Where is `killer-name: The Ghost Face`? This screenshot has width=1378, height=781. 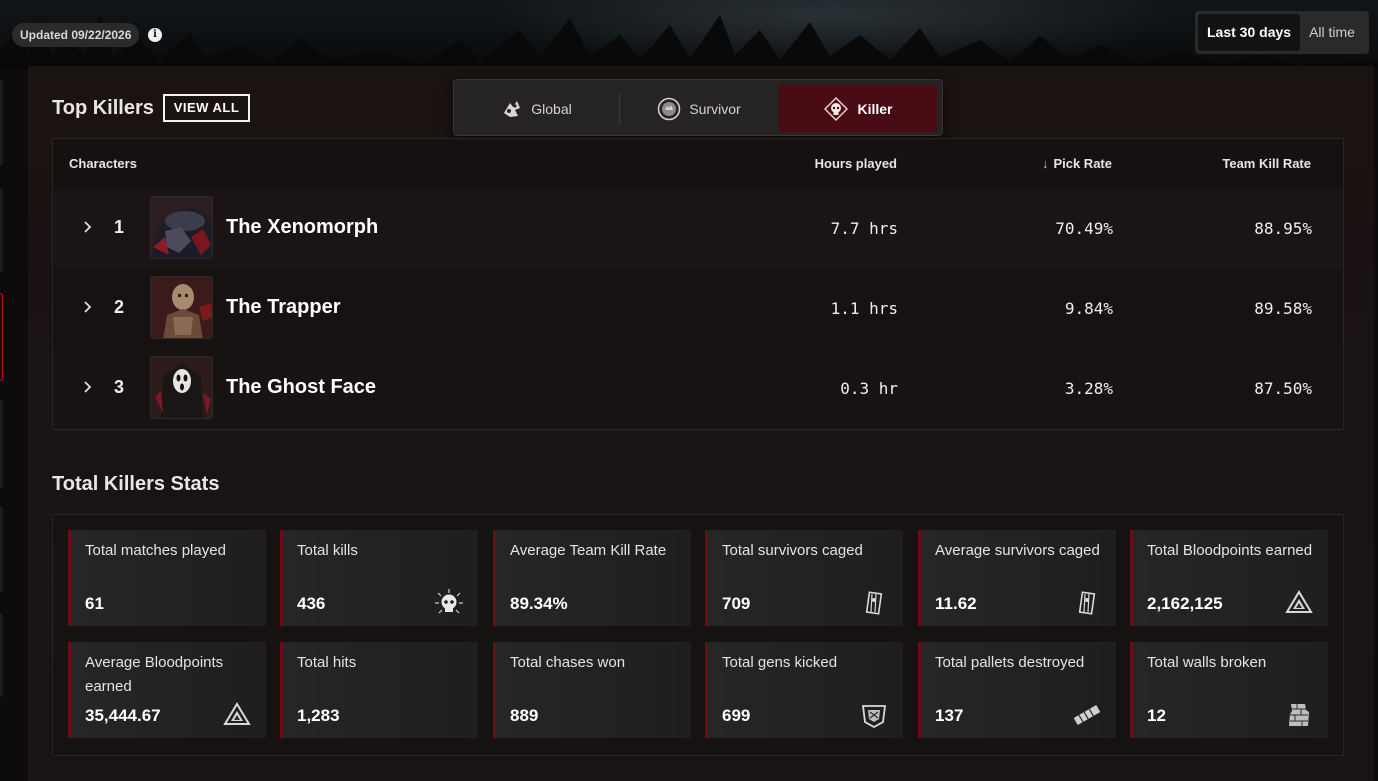
killer-name: The Ghost Face is located at coordinates (301, 387).